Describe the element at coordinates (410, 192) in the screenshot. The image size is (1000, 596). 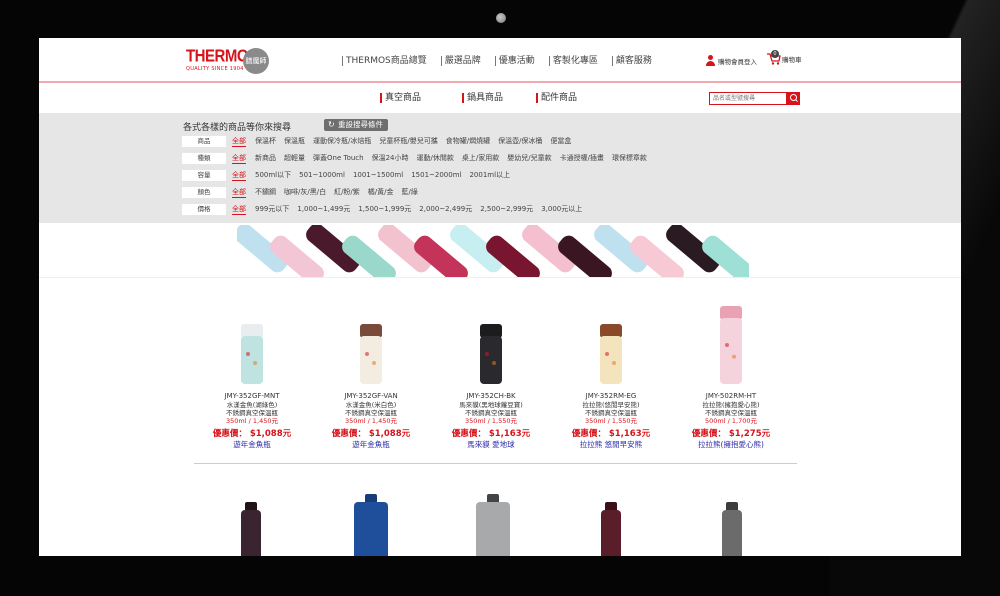
I see `filter-option: 藍/綠` at that location.